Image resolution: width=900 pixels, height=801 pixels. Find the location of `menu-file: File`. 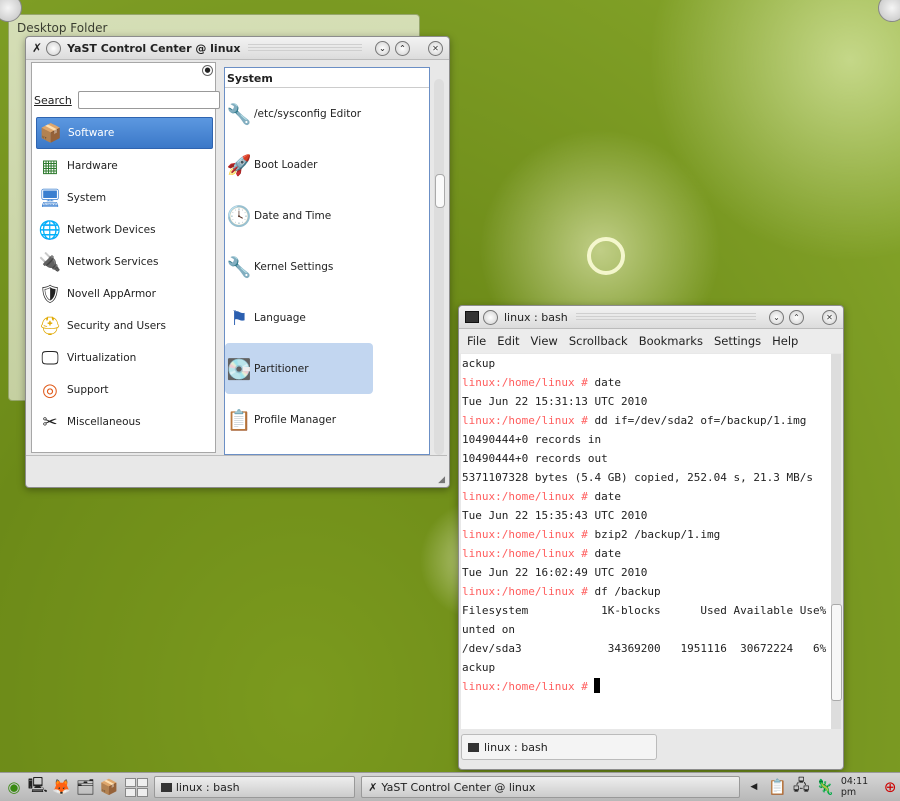

menu-file: File is located at coordinates (476, 341).